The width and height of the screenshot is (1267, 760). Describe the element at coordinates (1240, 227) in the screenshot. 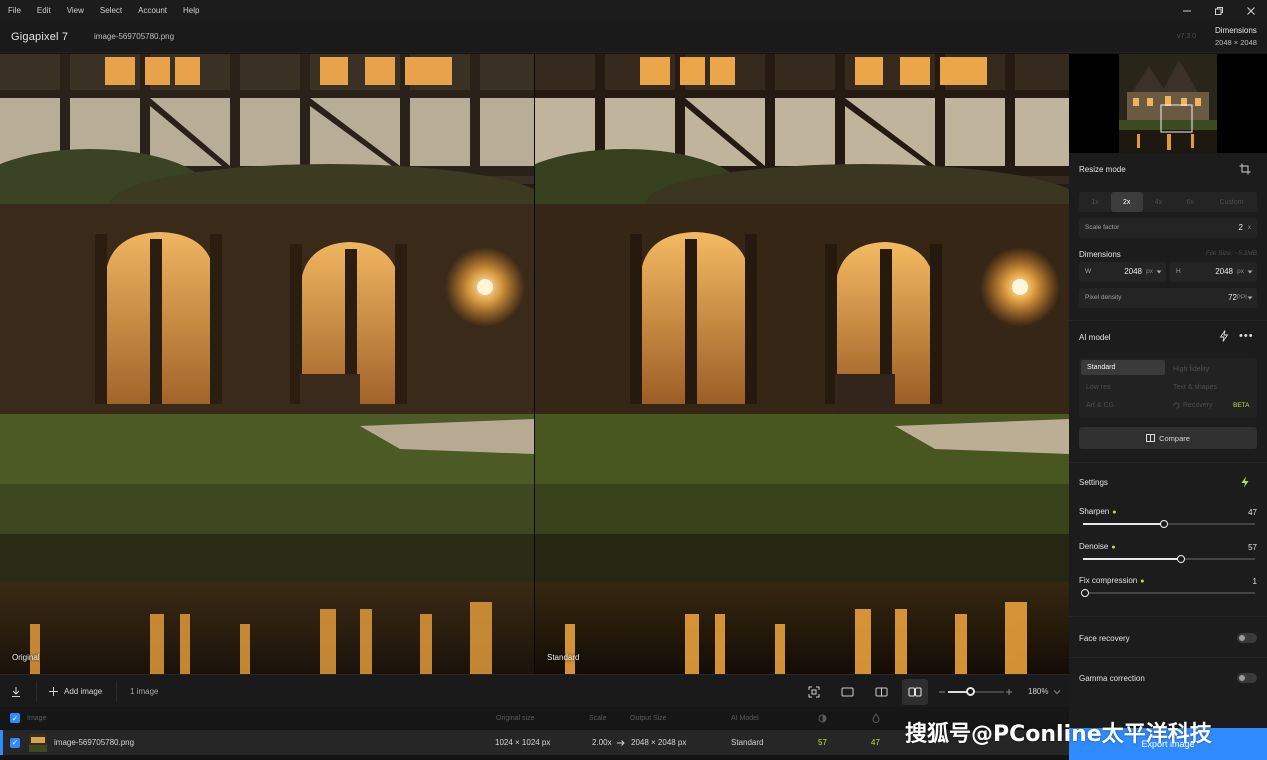

I see `scale-factor-value: 2` at that location.